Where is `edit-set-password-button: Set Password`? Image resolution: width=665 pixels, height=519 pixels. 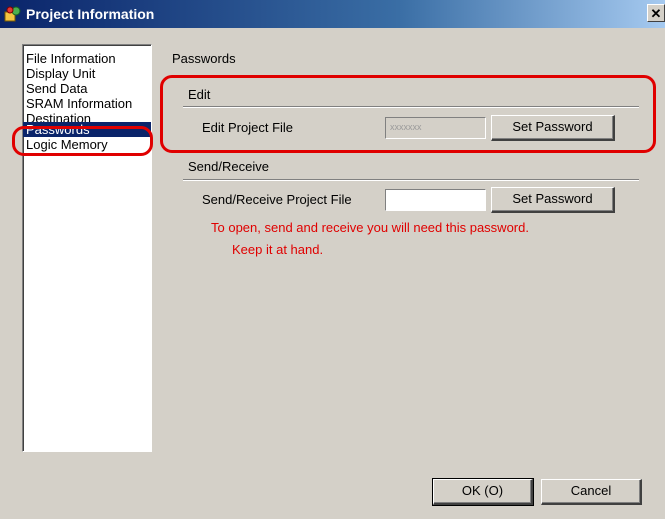
edit-set-password-button: Set Password is located at coordinates (553, 128).